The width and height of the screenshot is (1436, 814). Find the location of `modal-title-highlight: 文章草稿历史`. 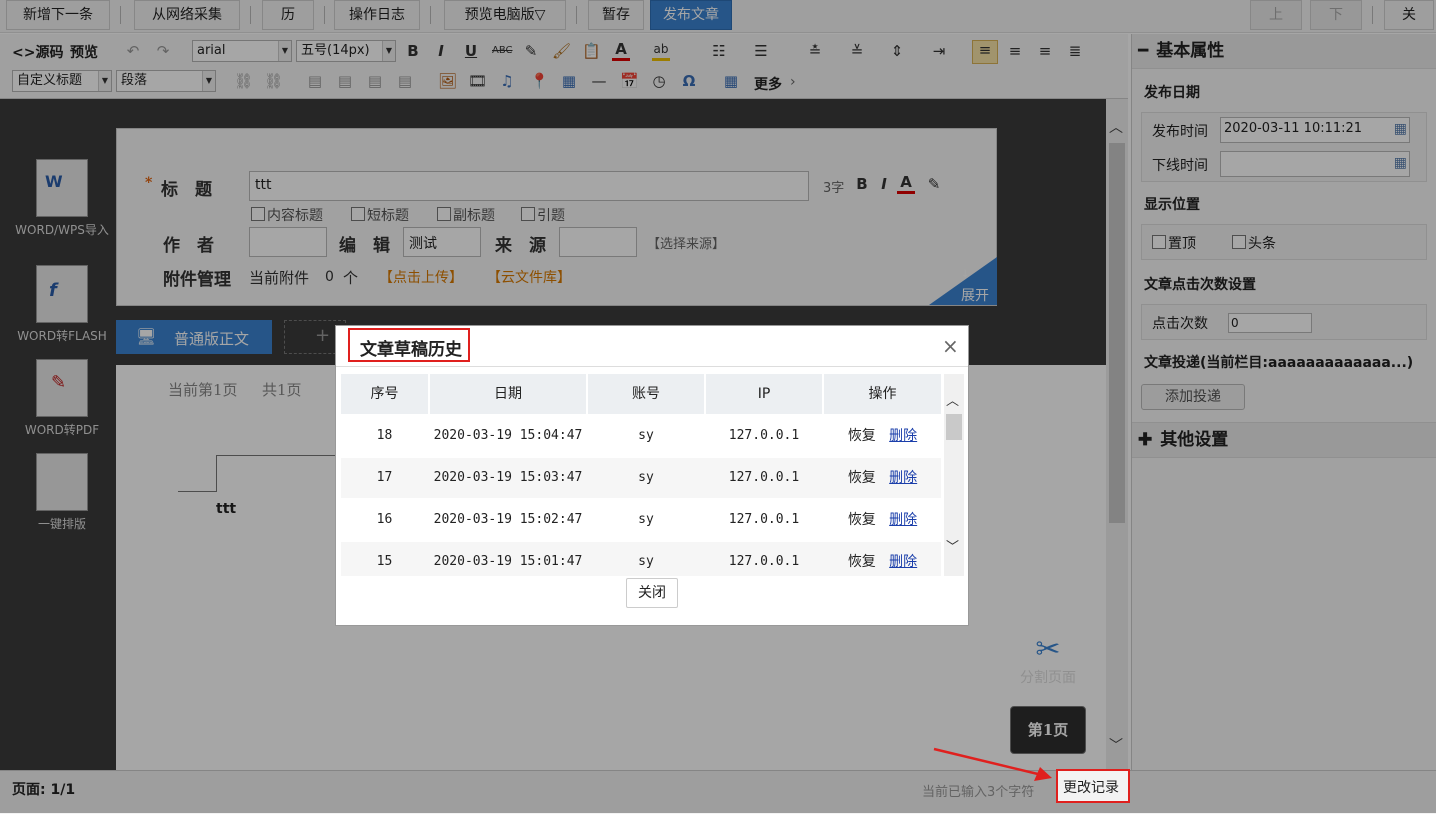

modal-title-highlight: 文章草稿历史 is located at coordinates (409, 345).